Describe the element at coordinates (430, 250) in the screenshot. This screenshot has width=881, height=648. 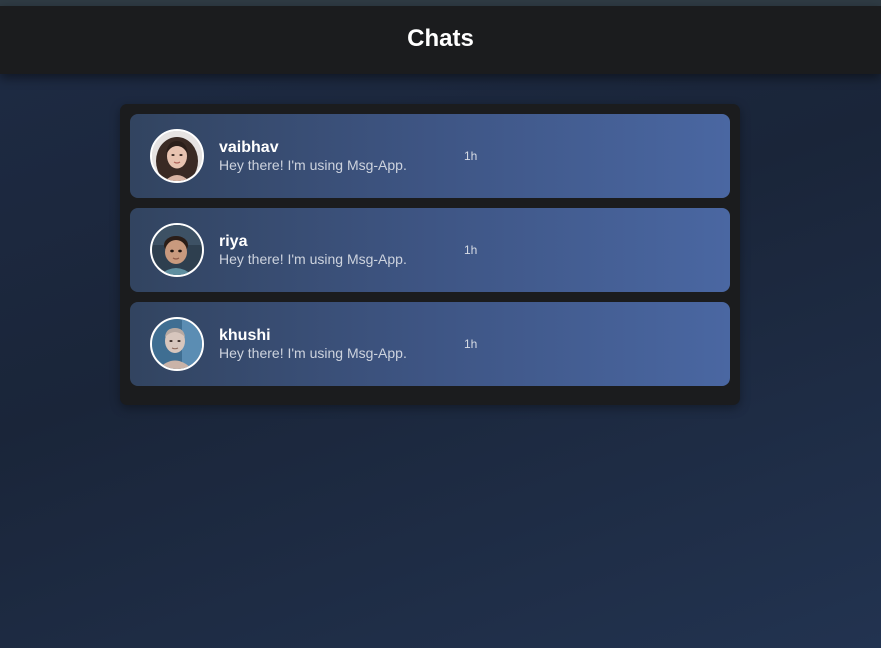
I see `chat-list-item: riya Hey there! I'm using Msg-App. 1h` at that location.